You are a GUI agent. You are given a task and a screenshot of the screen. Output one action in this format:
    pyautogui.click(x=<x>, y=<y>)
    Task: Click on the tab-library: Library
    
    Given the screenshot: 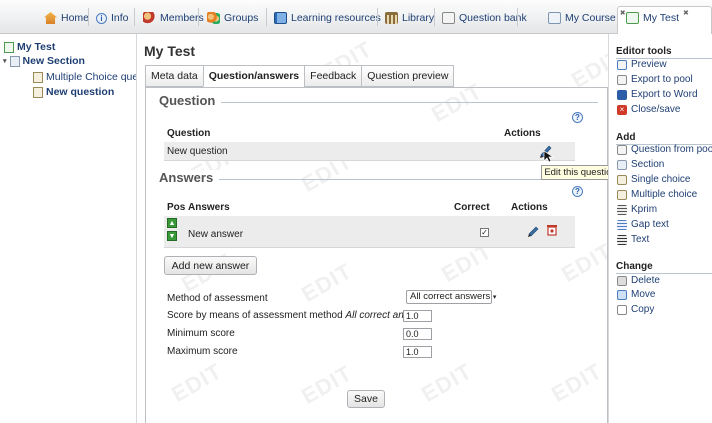 What is the action you would take?
    pyautogui.click(x=409, y=18)
    